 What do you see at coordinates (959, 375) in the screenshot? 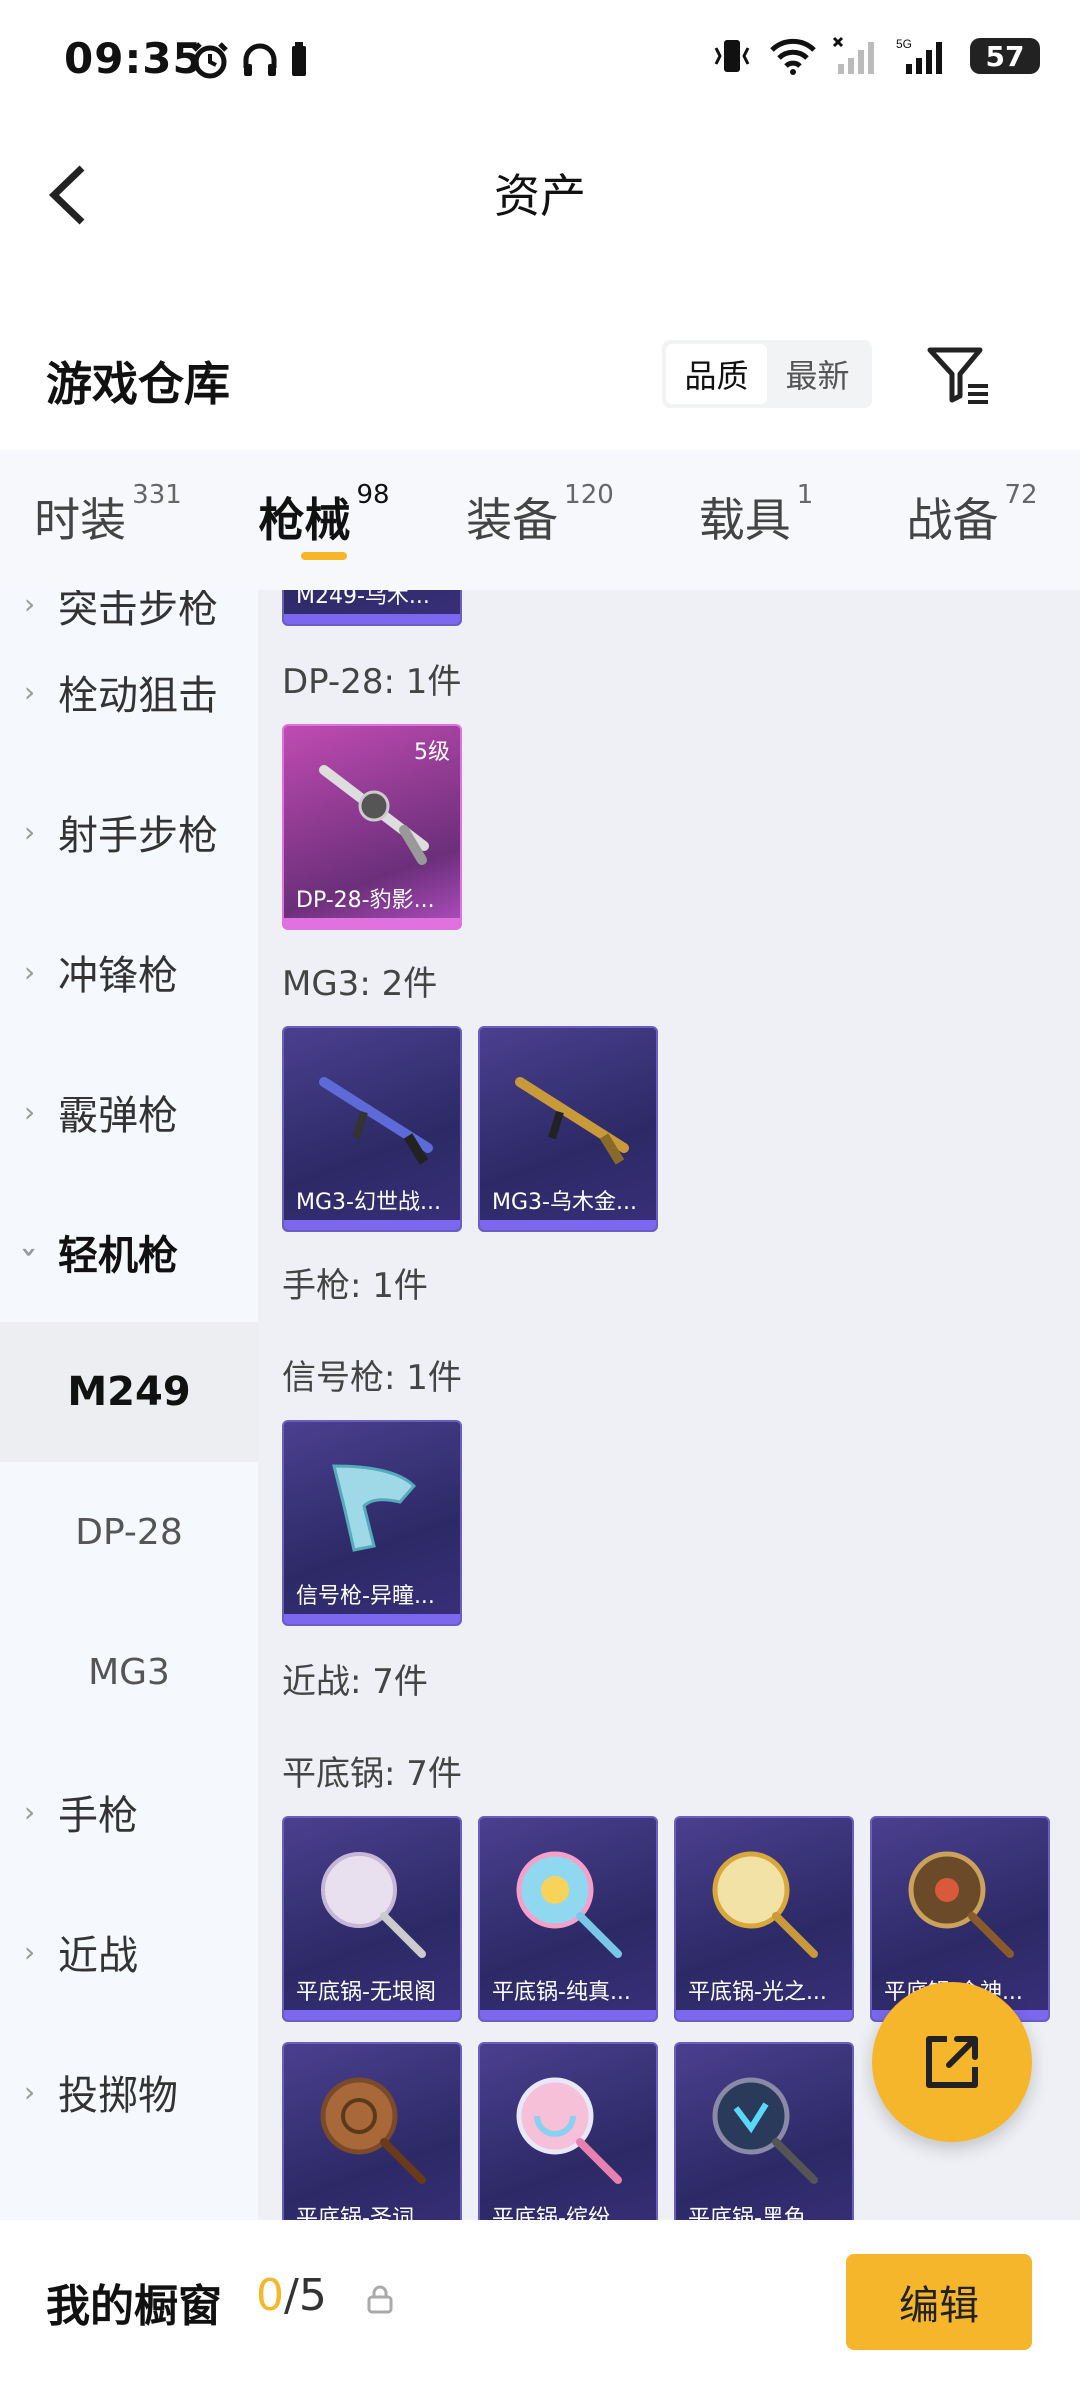
I see `filter-icon` at bounding box center [959, 375].